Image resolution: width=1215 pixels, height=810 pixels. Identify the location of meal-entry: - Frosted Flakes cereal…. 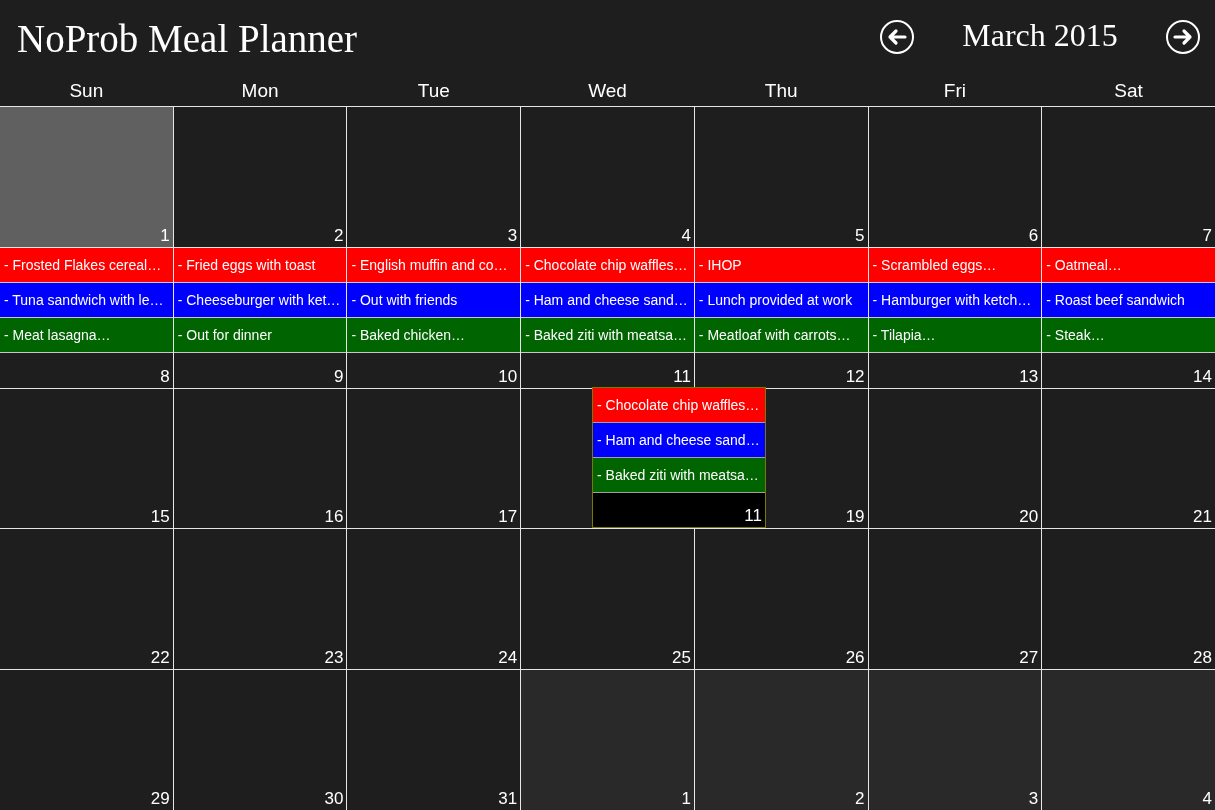
(86, 265).